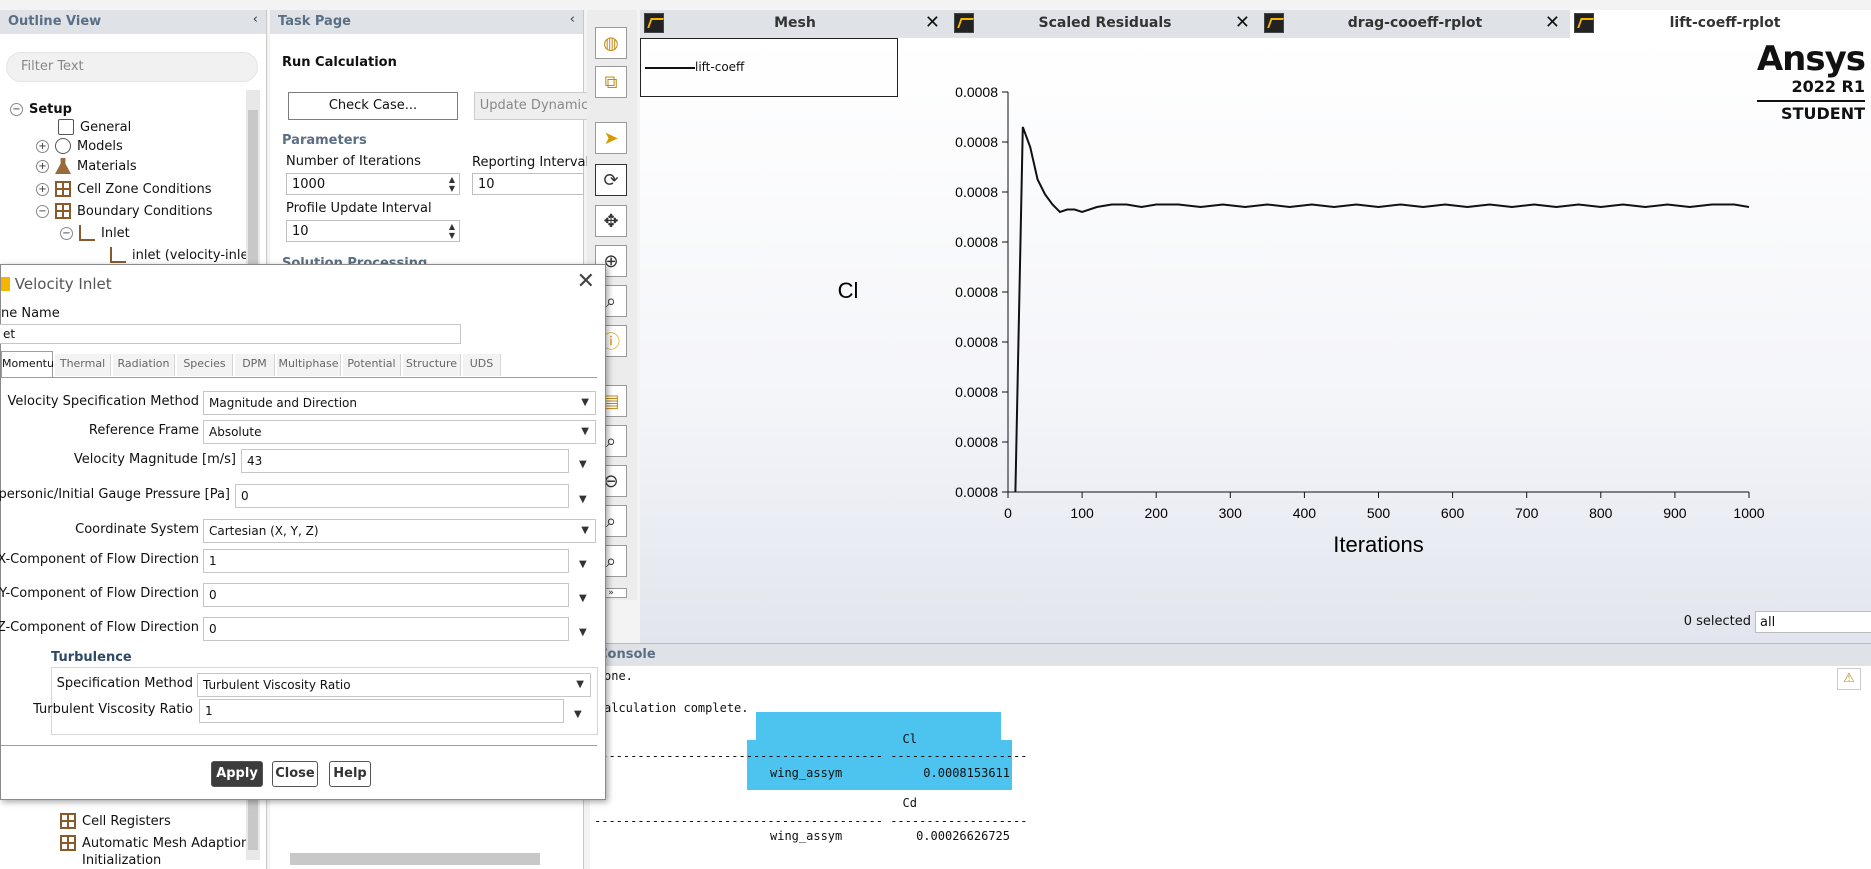  What do you see at coordinates (531, 162) in the screenshot?
I see `reporting-interval-label: Reporting Interval` at bounding box center [531, 162].